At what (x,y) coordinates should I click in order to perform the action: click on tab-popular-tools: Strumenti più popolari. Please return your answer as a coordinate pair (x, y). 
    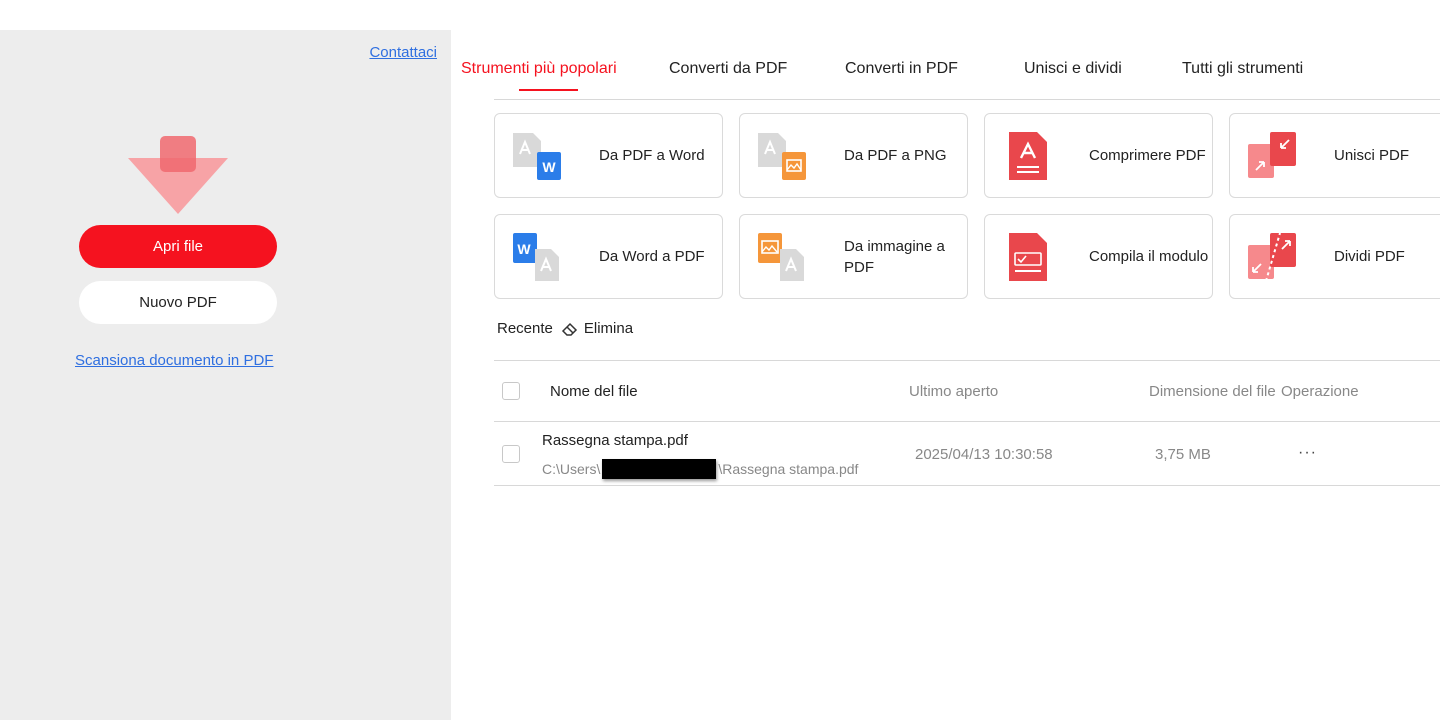
    Looking at the image, I should click on (539, 69).